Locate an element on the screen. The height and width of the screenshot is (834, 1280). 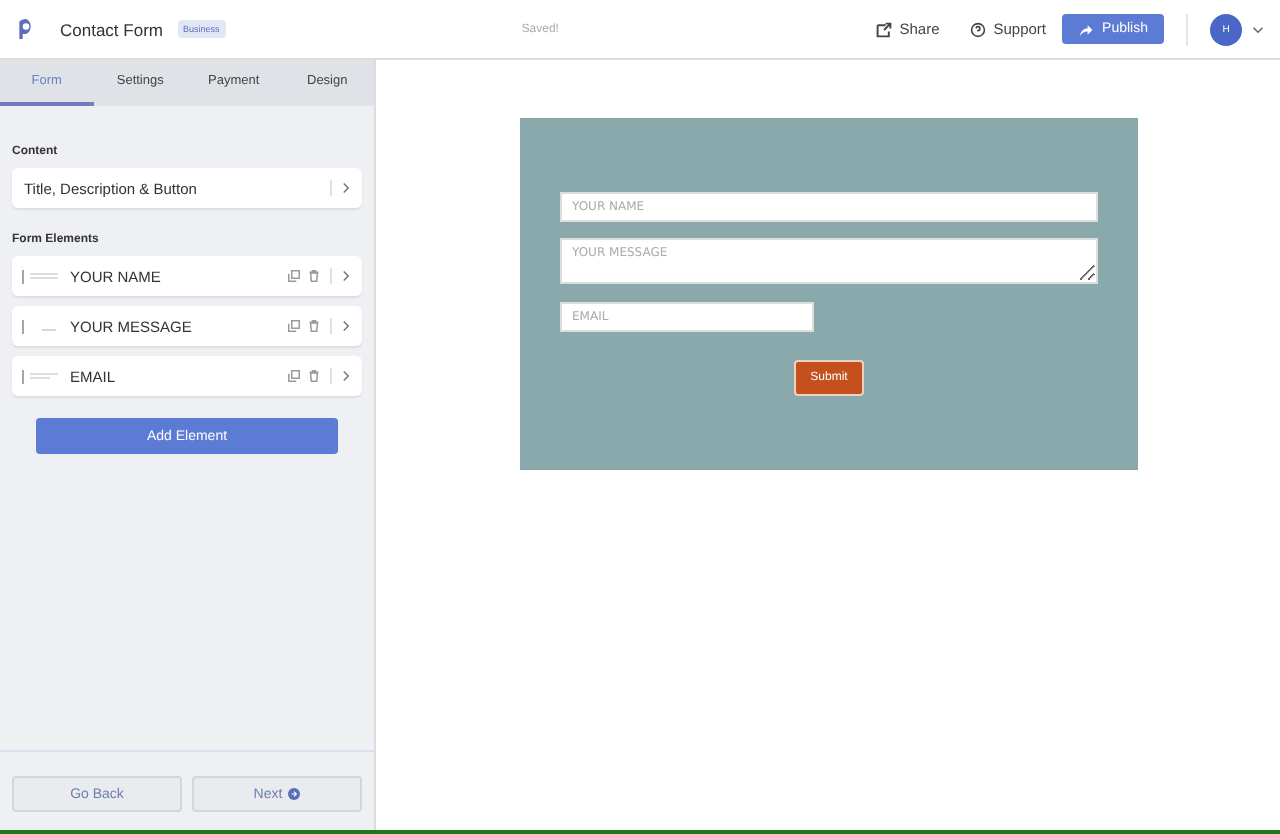
chevron-down-icon is located at coordinates (1258, 29).